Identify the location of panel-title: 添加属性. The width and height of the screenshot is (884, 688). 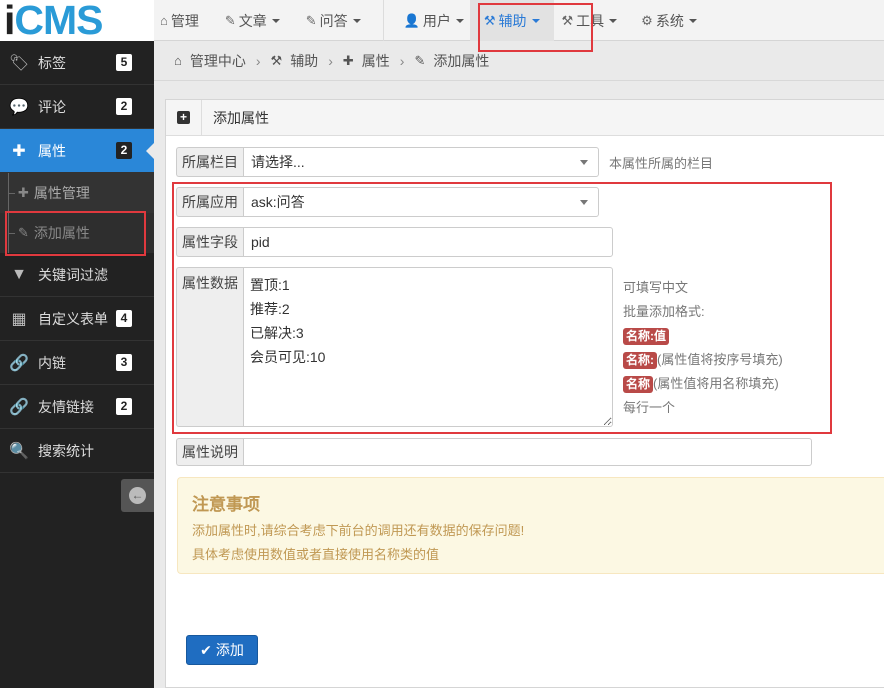
(241, 117).